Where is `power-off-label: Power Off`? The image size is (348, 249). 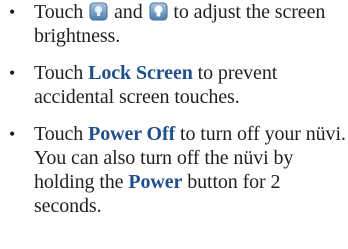
power-off-label: Power Off is located at coordinates (132, 134).